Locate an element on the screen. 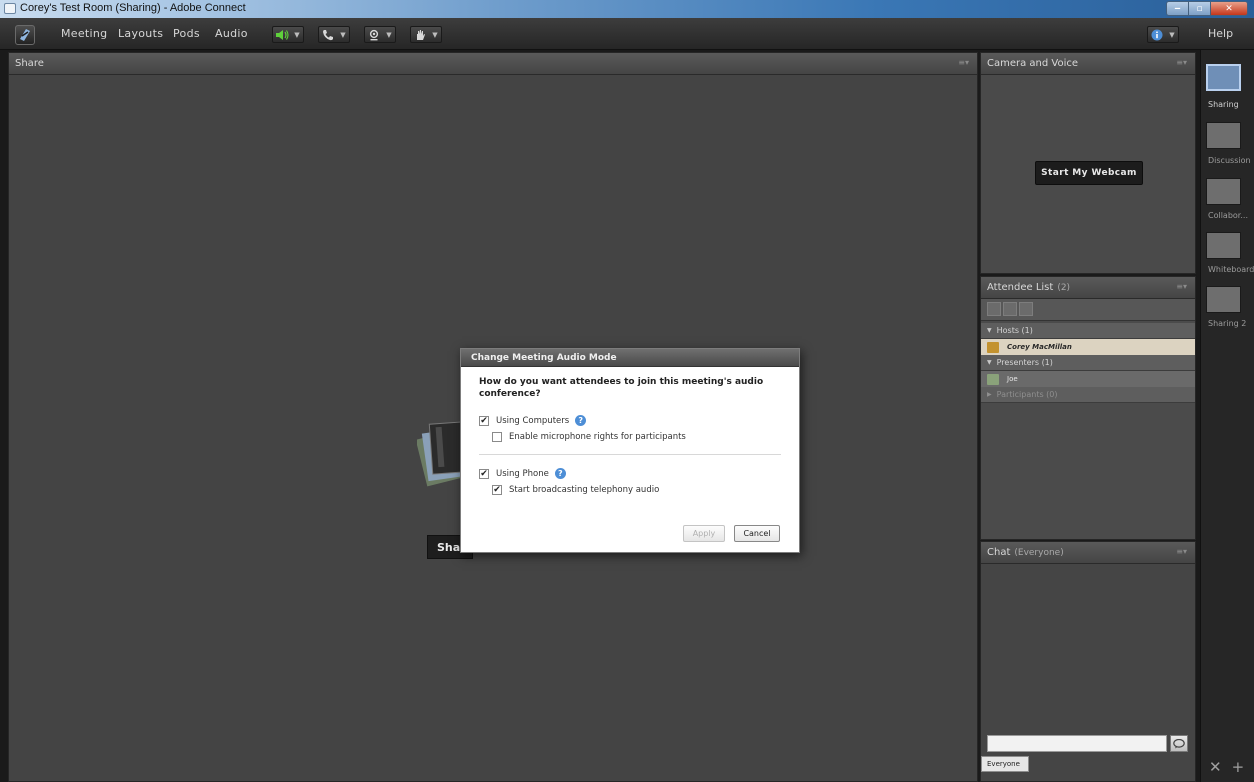  layout-label-whiteboard: Whiteboard is located at coordinates (1231, 269).